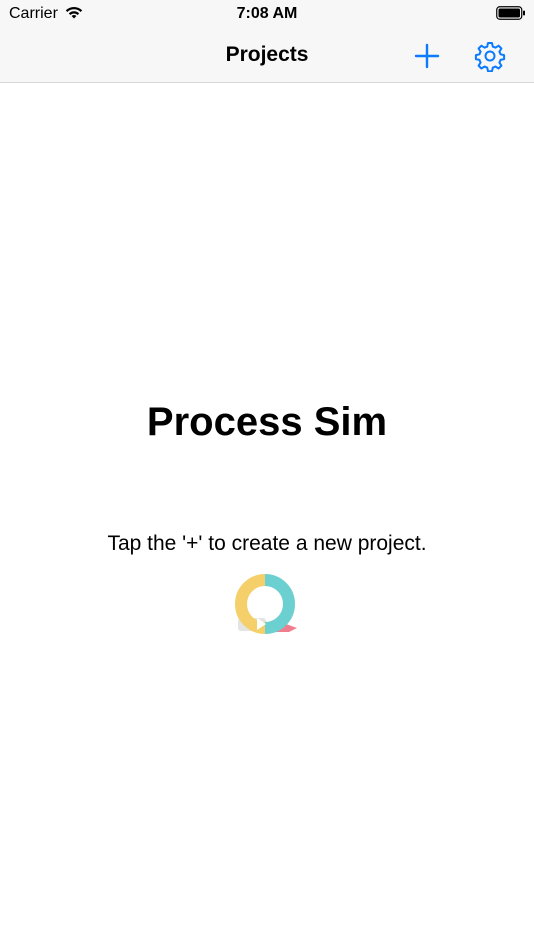 This screenshot has width=534, height=950. I want to click on app-title: Process Sim, so click(267, 422).